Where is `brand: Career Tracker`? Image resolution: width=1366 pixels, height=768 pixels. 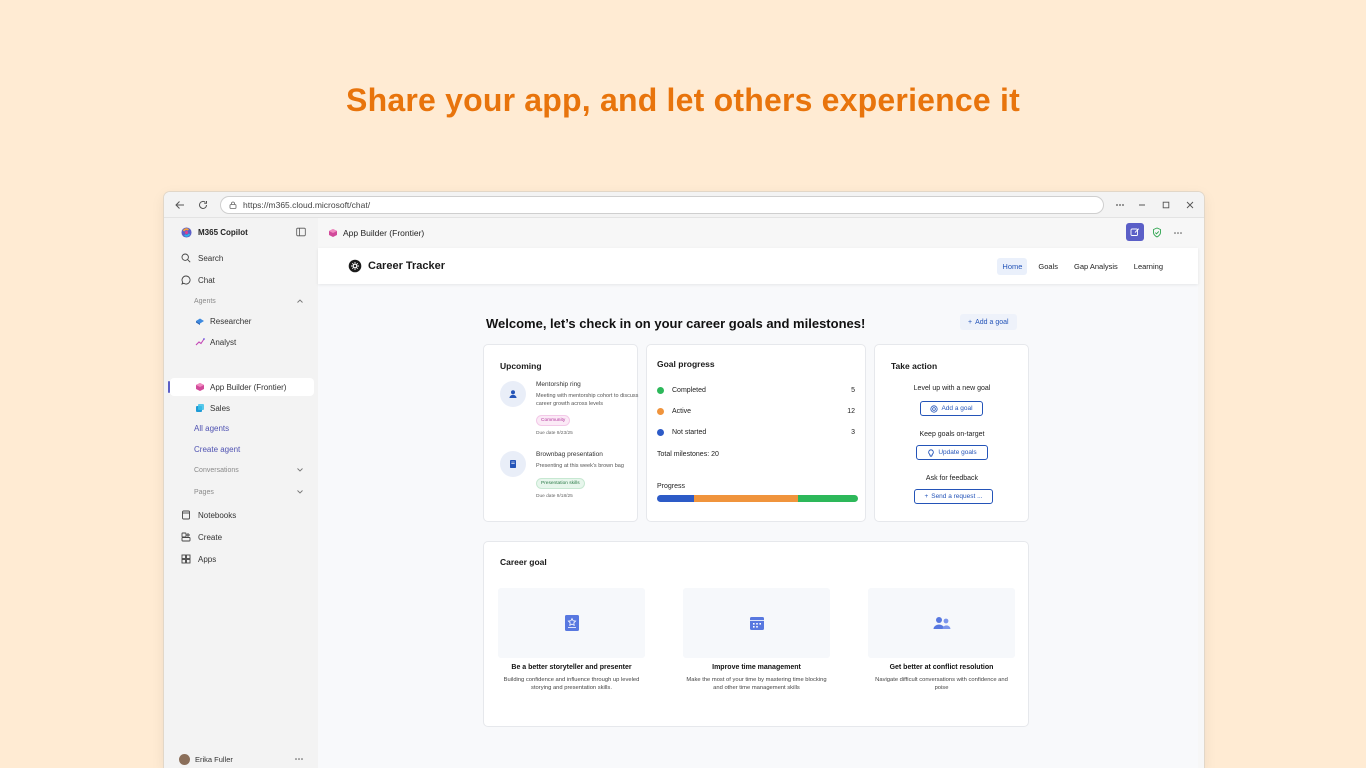
brand: Career Tracker is located at coordinates (396, 266).